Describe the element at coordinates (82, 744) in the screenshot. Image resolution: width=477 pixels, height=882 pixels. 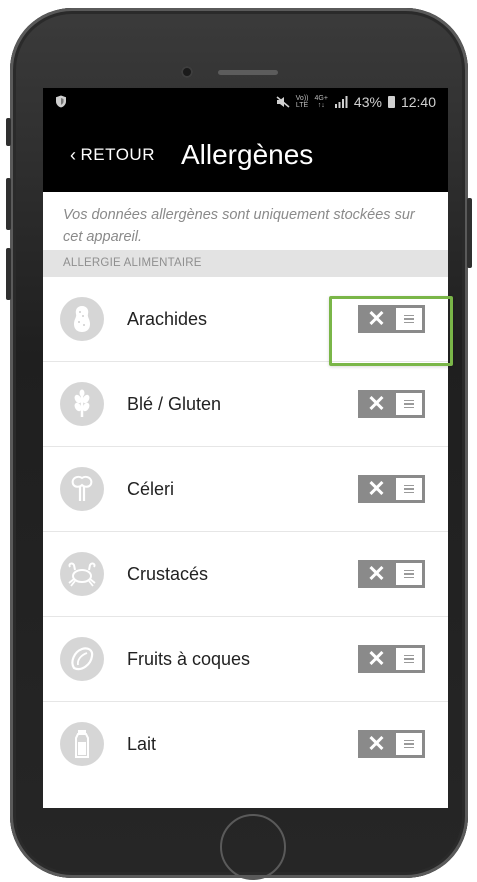
I see `milk-bottle-icon` at that location.